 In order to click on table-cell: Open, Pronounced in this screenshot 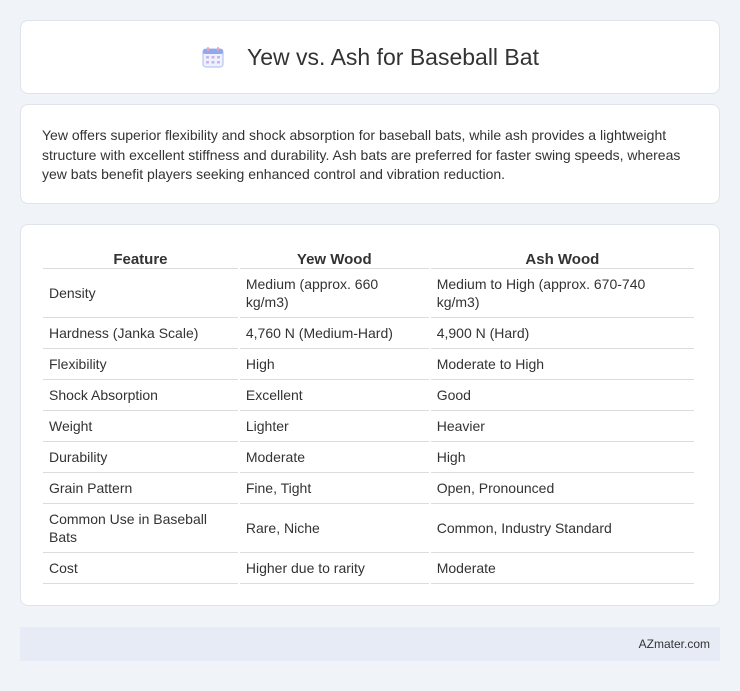, I will do `click(562, 488)`.